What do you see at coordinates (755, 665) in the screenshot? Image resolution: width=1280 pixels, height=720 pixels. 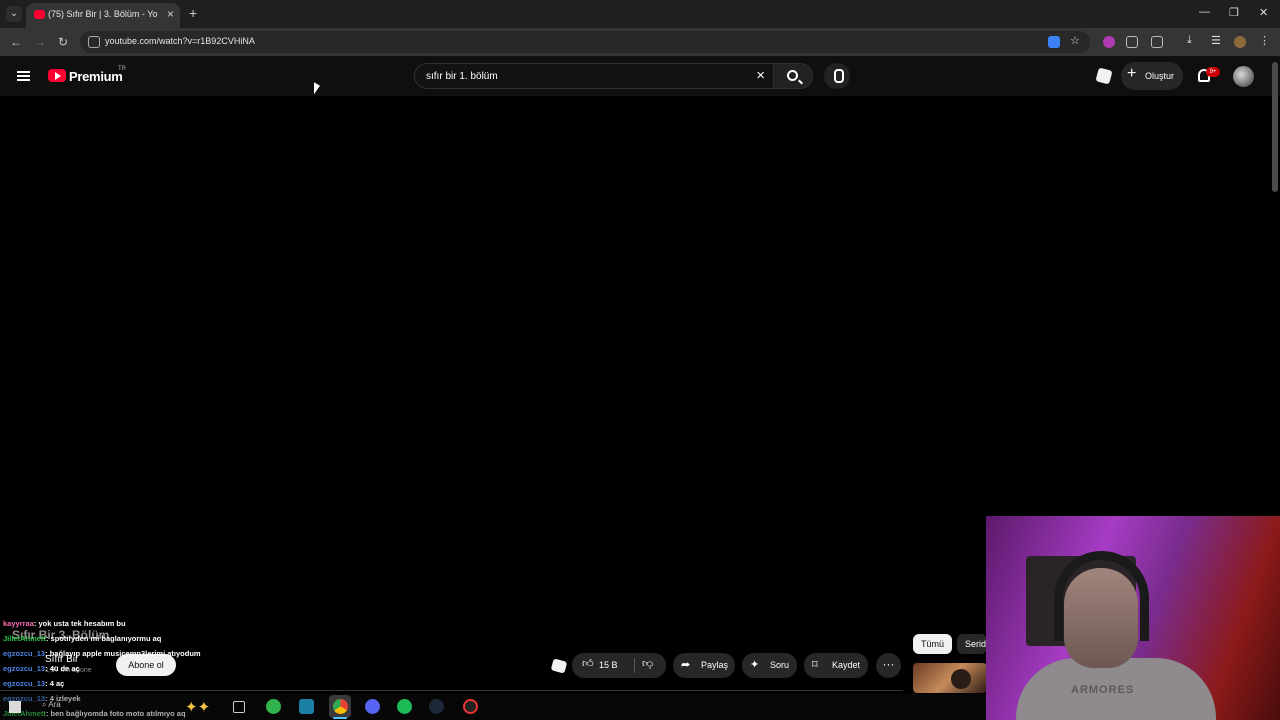 I see `sparkle-icon: ✦` at bounding box center [755, 665].